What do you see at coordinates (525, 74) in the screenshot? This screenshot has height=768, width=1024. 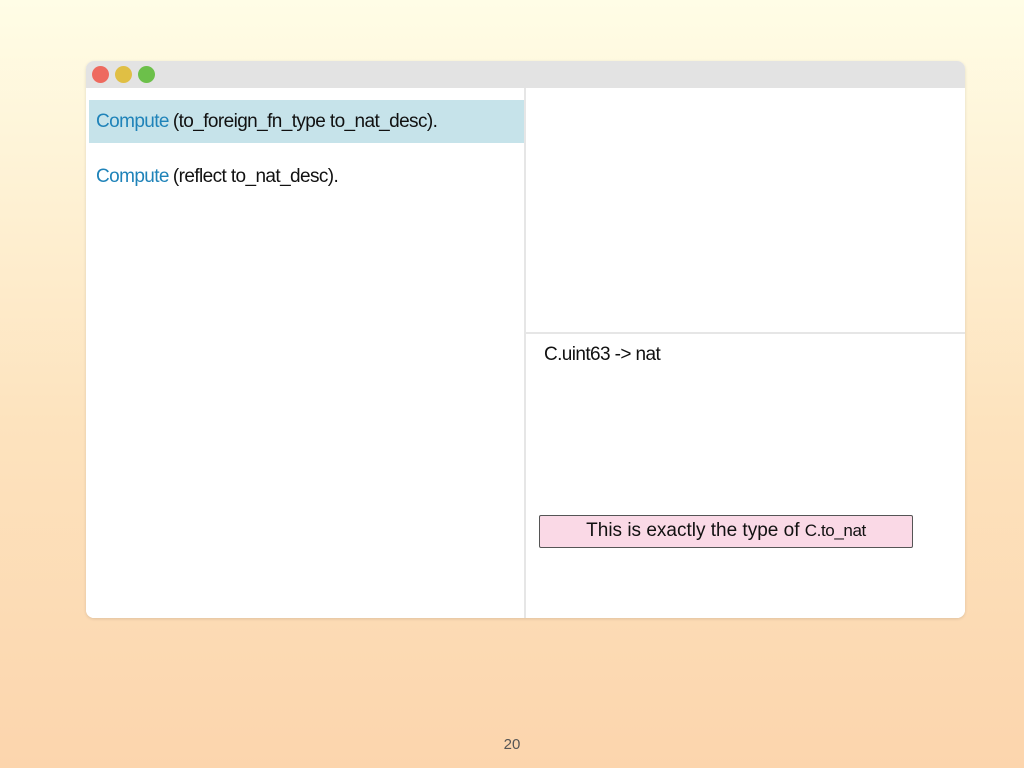 I see `window-titlebar` at bounding box center [525, 74].